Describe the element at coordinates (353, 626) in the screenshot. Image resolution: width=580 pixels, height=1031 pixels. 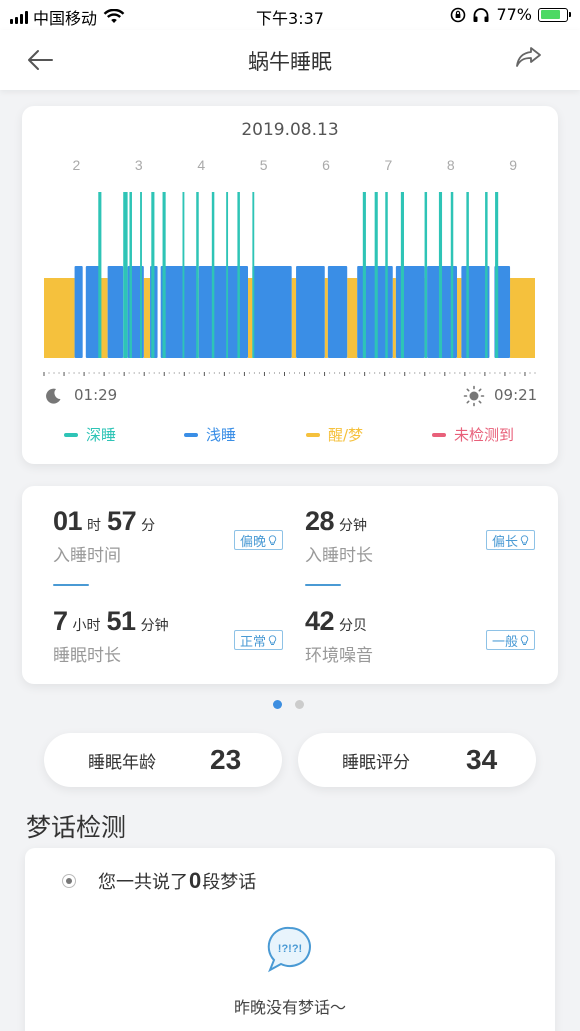
I see `stat-unit: 分贝` at that location.